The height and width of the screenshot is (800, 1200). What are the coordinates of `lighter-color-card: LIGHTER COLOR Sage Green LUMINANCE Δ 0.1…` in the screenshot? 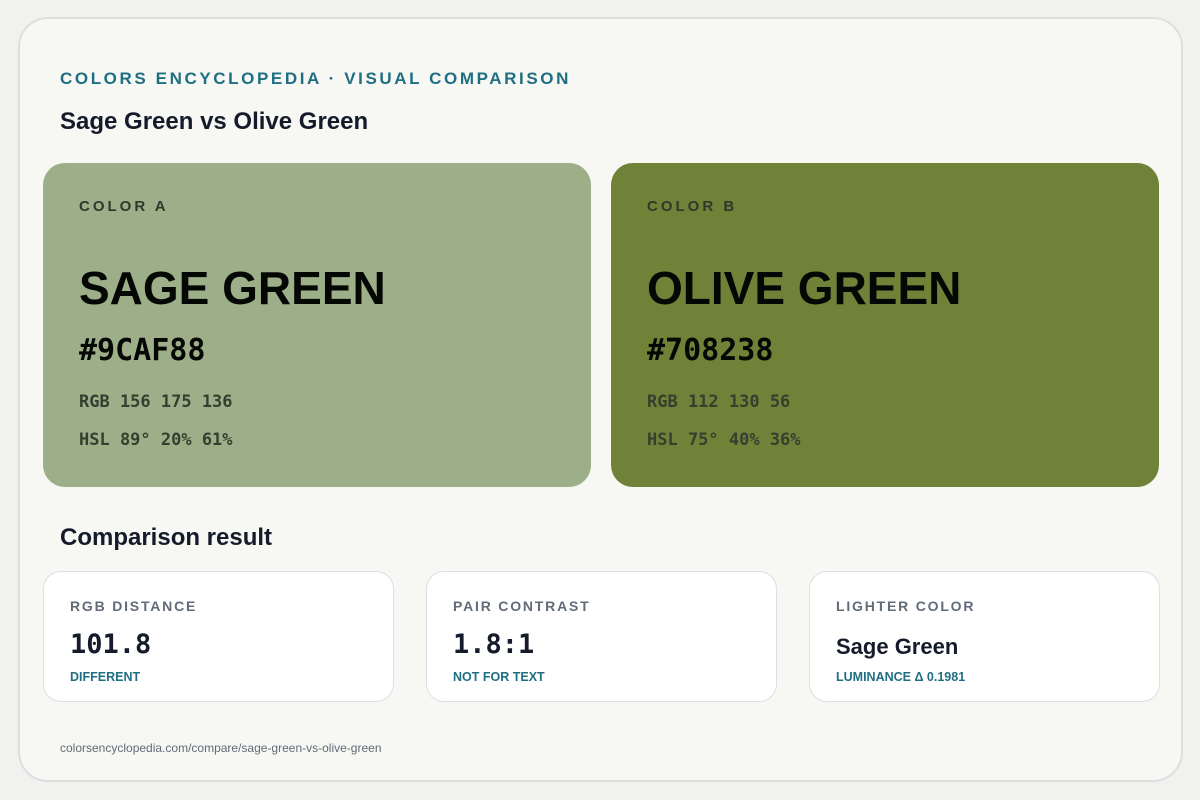 It's located at (984, 636).